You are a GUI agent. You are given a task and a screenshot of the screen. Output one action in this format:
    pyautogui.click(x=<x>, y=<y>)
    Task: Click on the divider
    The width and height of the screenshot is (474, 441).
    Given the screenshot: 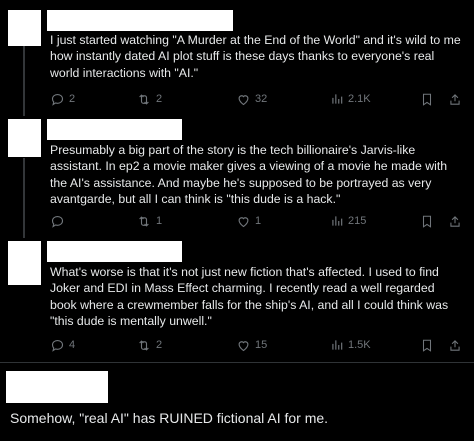 What is the action you would take?
    pyautogui.click(x=237, y=362)
    